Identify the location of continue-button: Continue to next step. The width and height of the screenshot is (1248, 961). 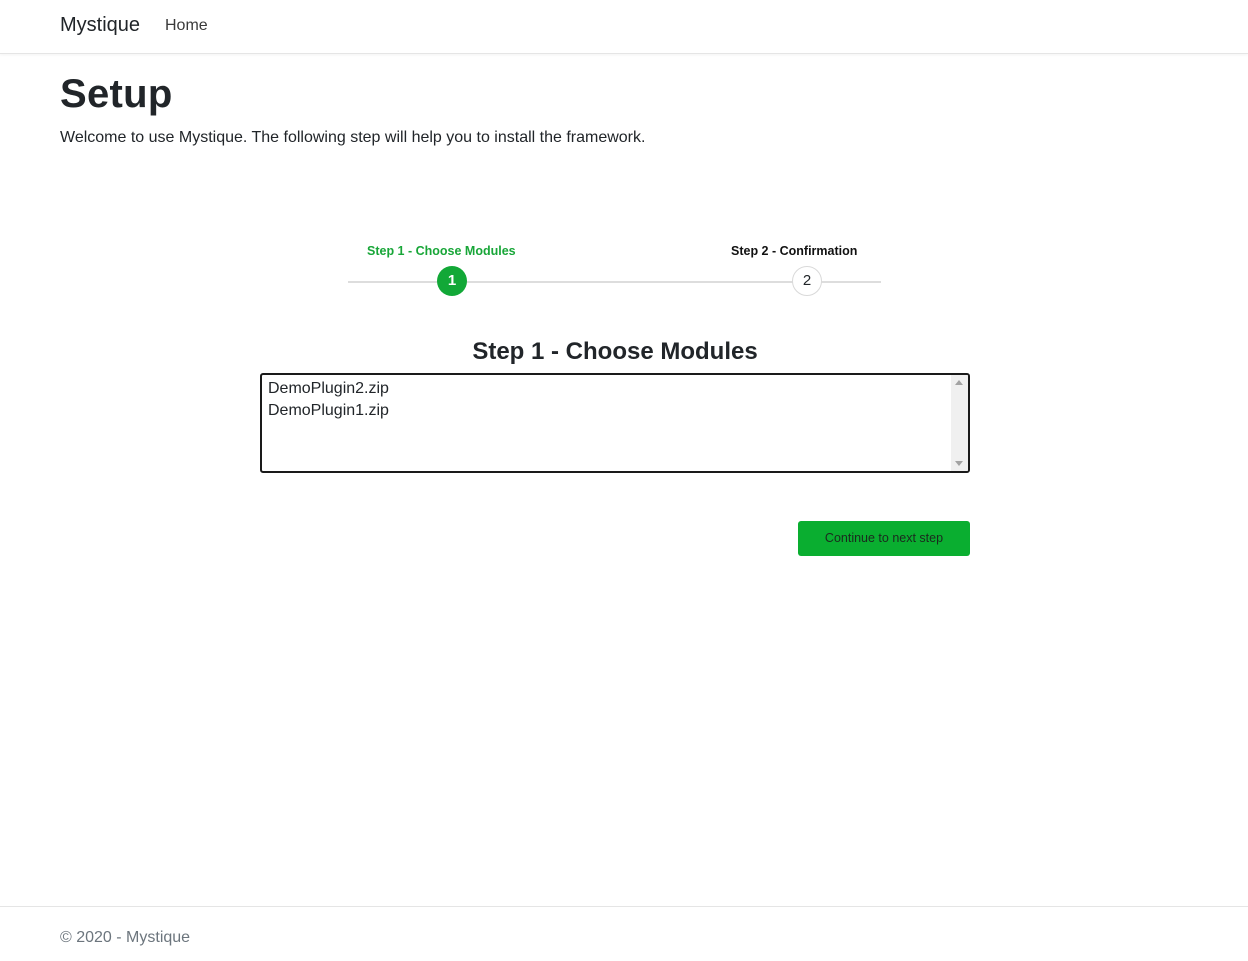
(884, 538).